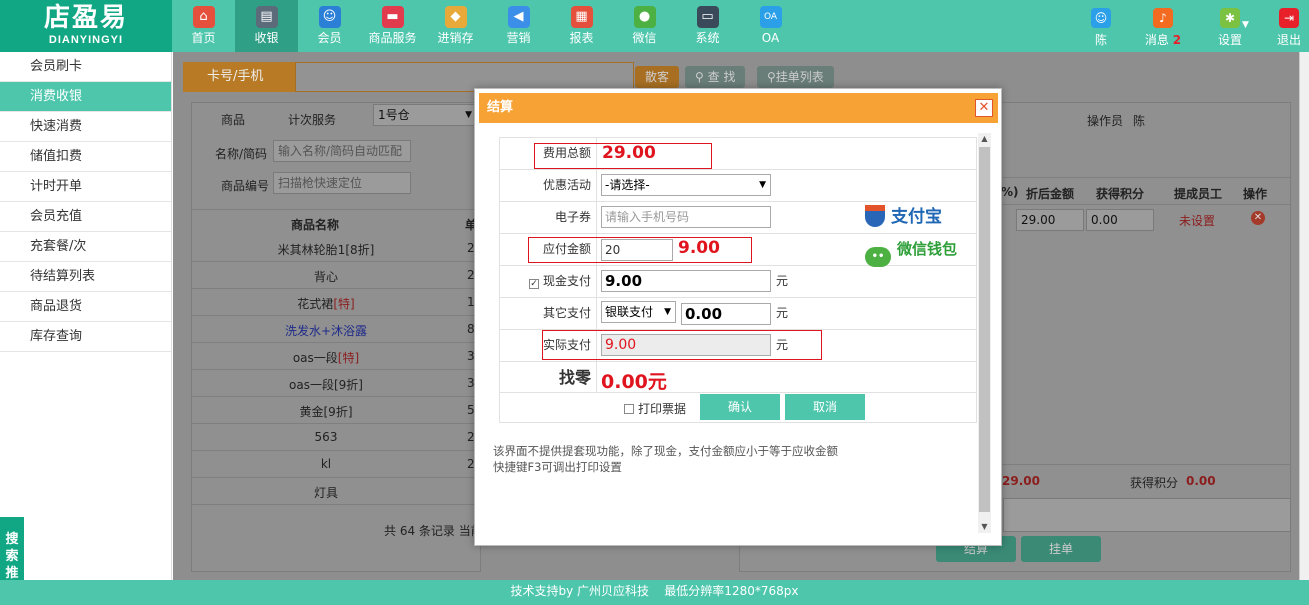  Describe the element at coordinates (85, 307) in the screenshot. I see `sidebar-item: 商品退货` at that location.